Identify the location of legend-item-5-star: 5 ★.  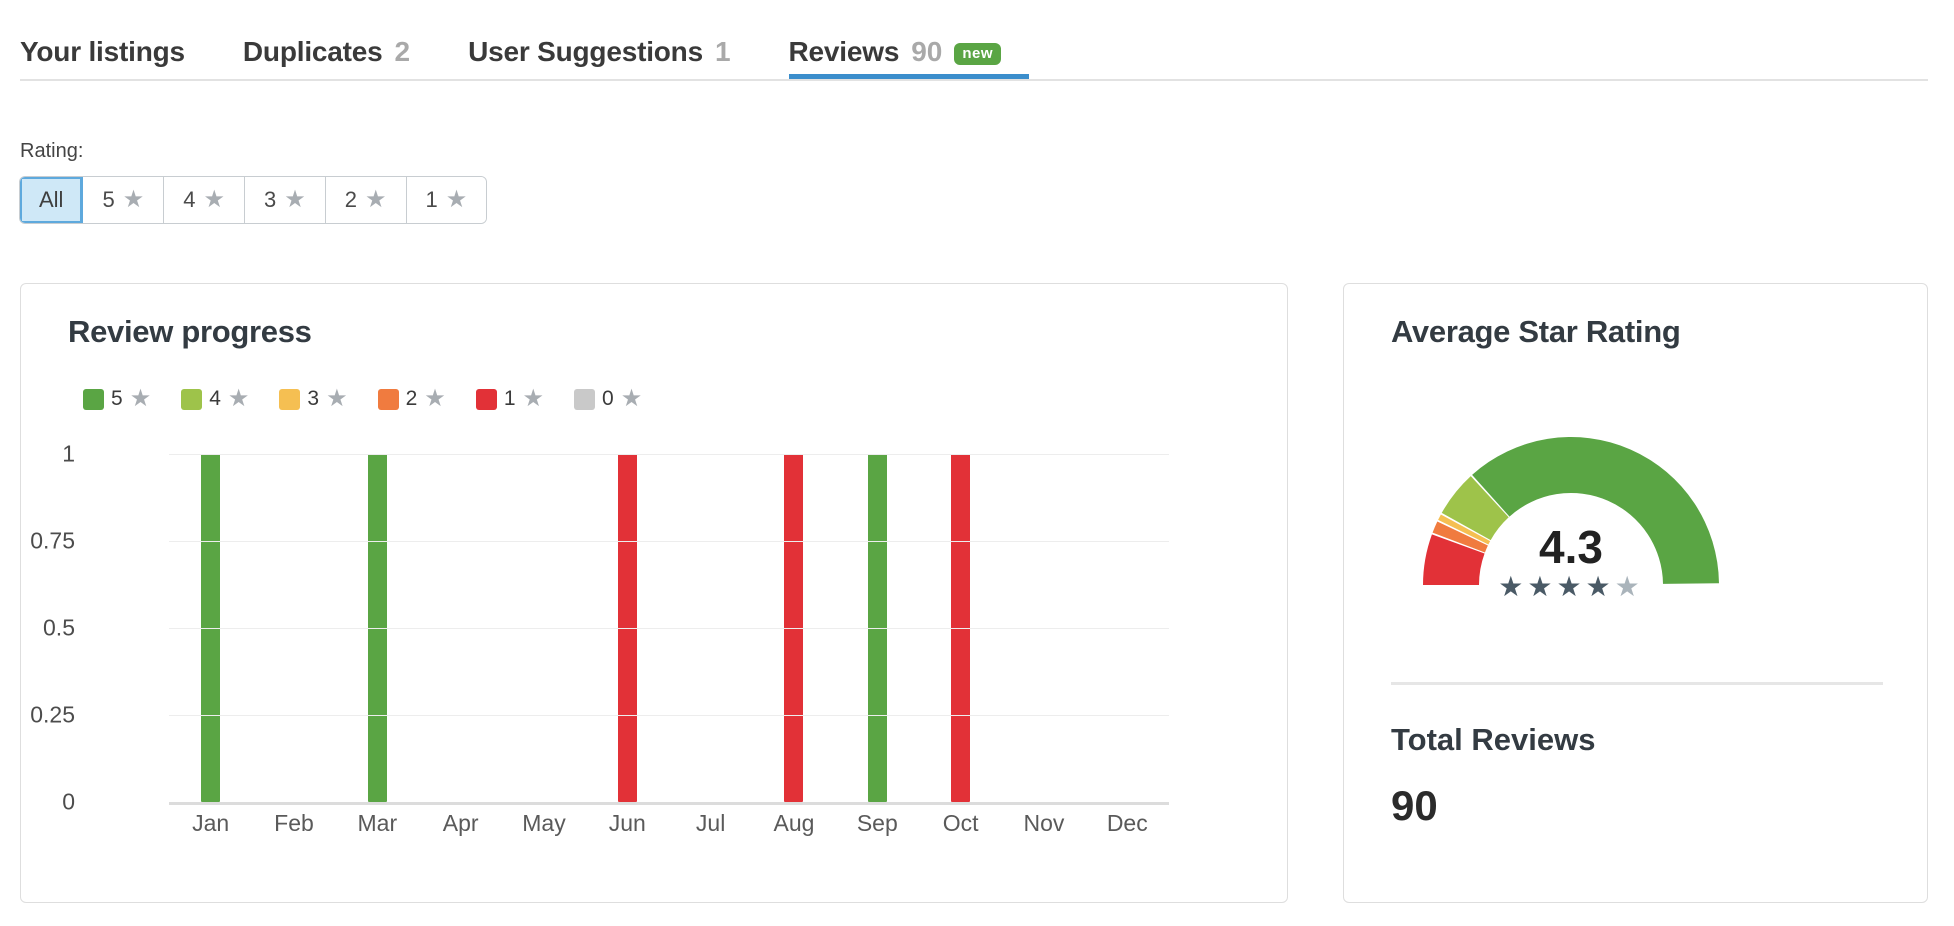
(117, 399).